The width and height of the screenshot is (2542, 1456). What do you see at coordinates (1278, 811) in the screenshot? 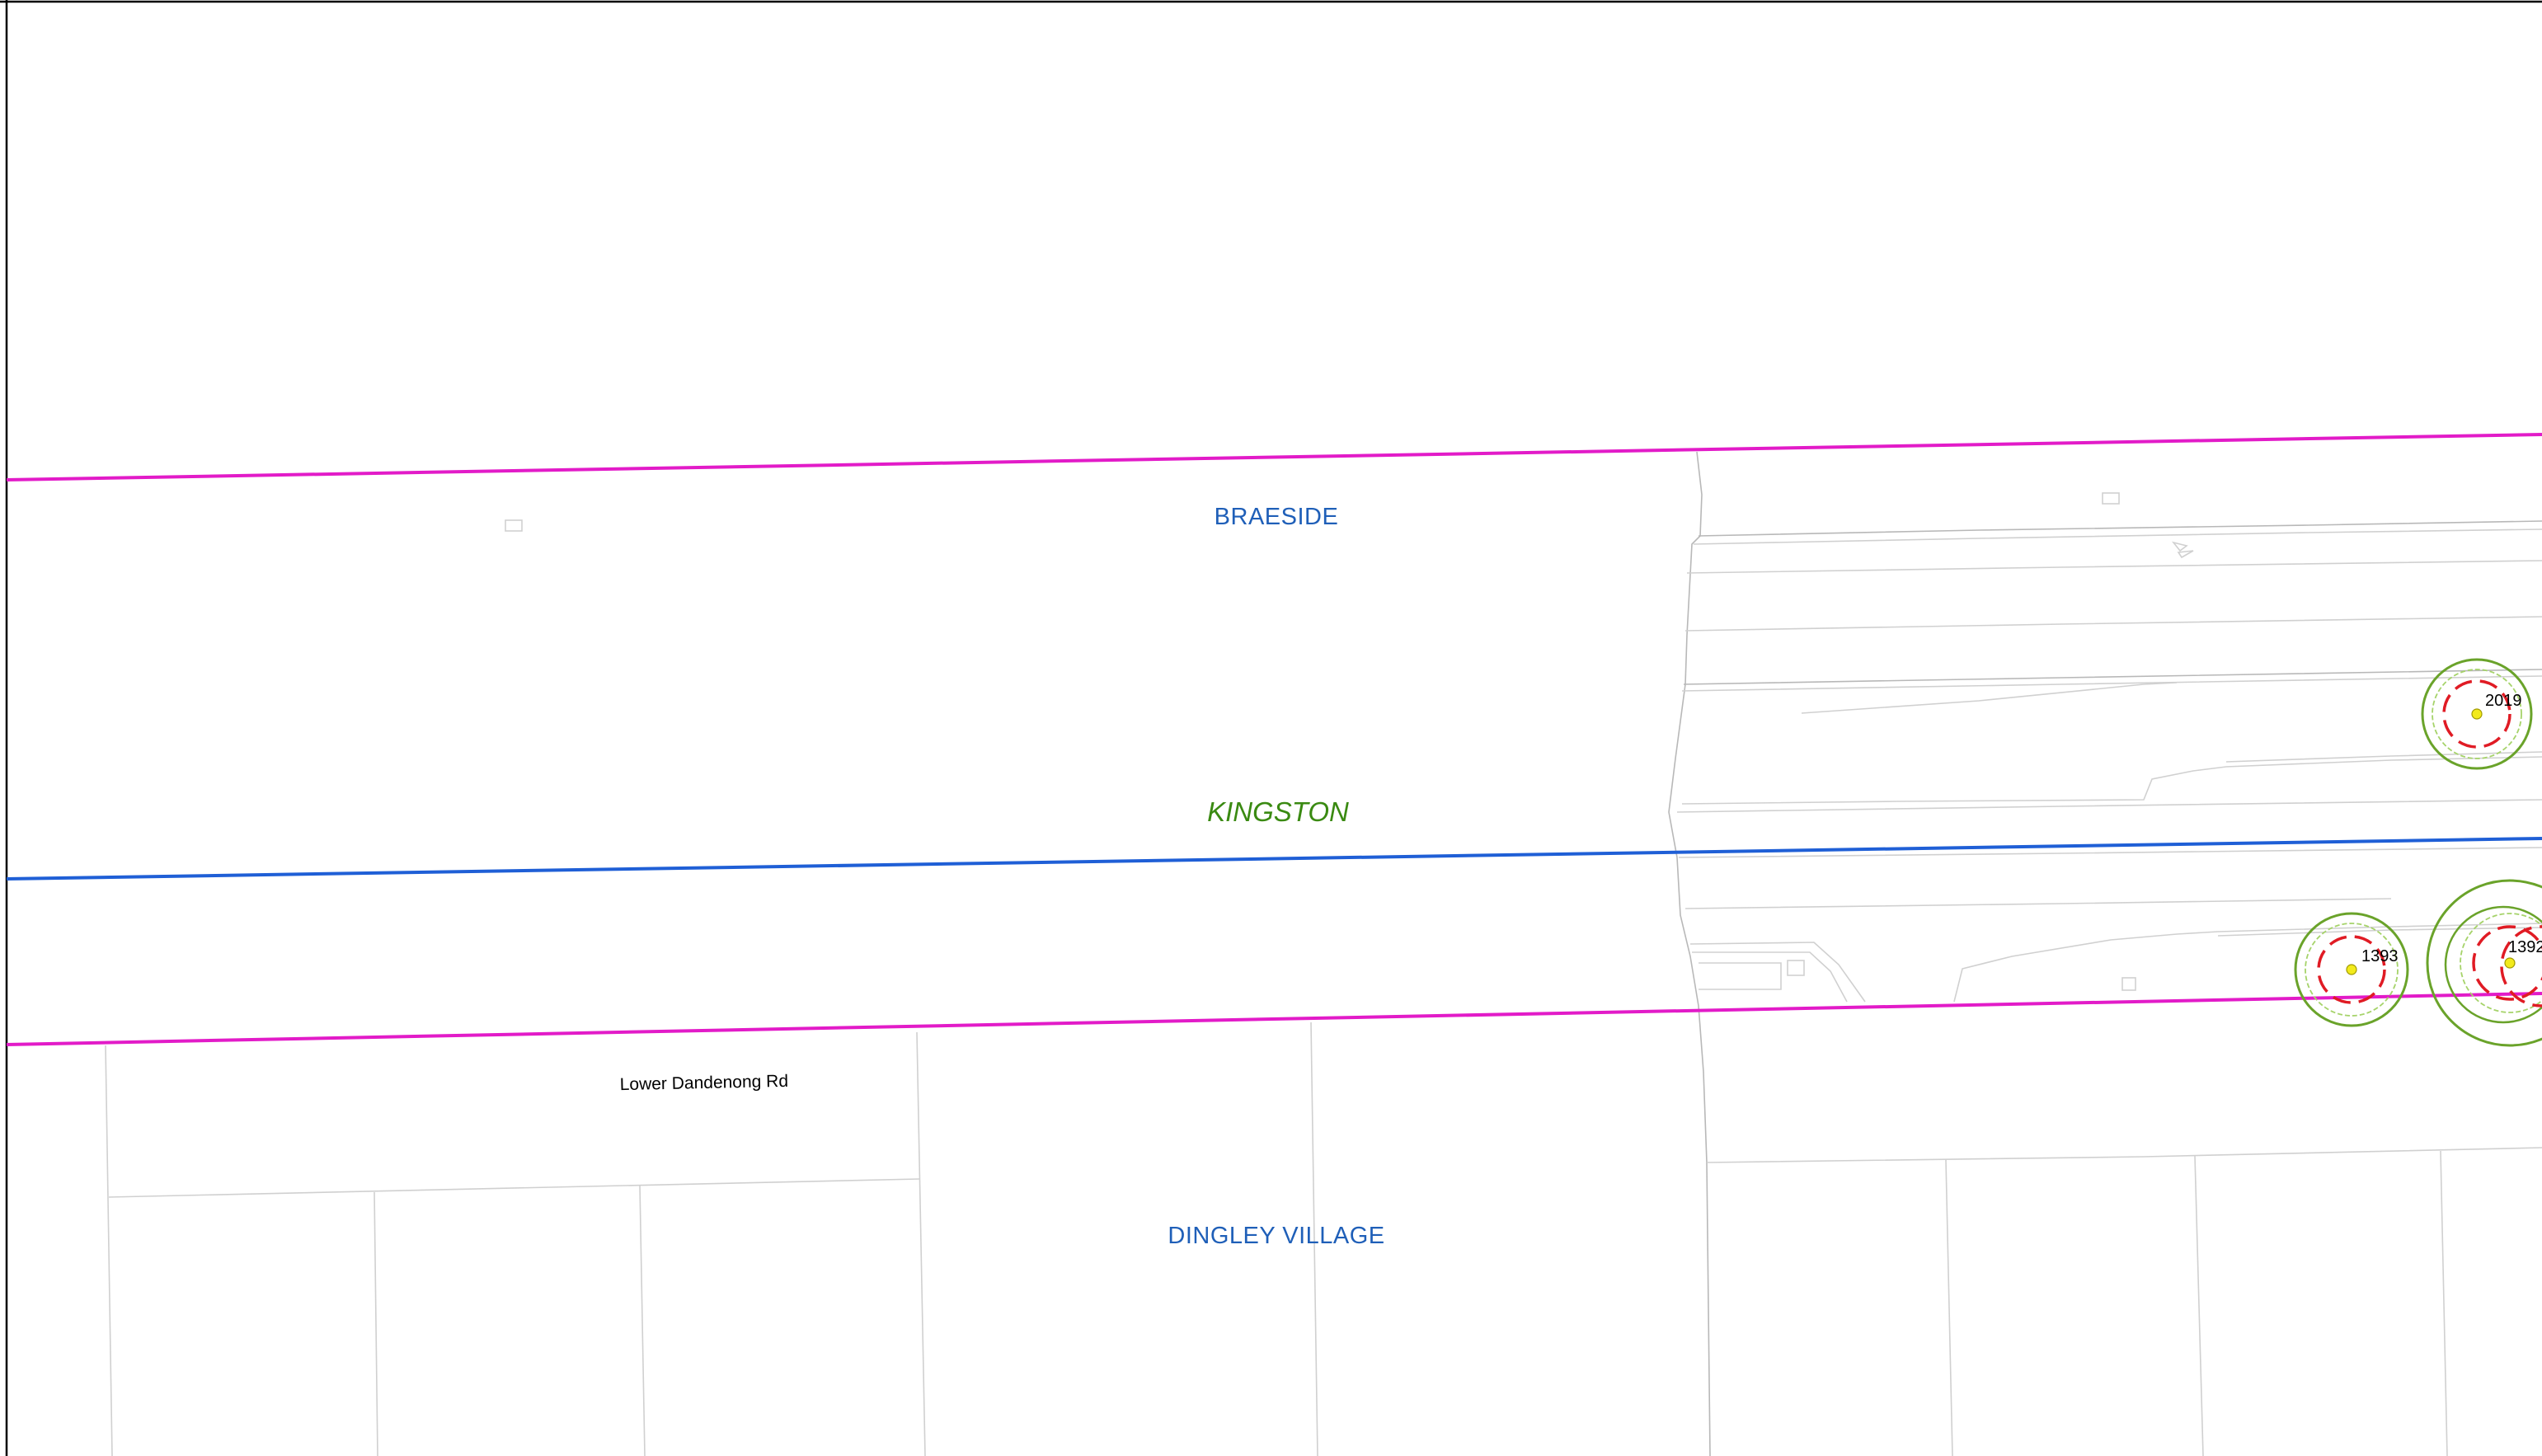
I see `lga-label-kingston: KINGSTON` at bounding box center [1278, 811].